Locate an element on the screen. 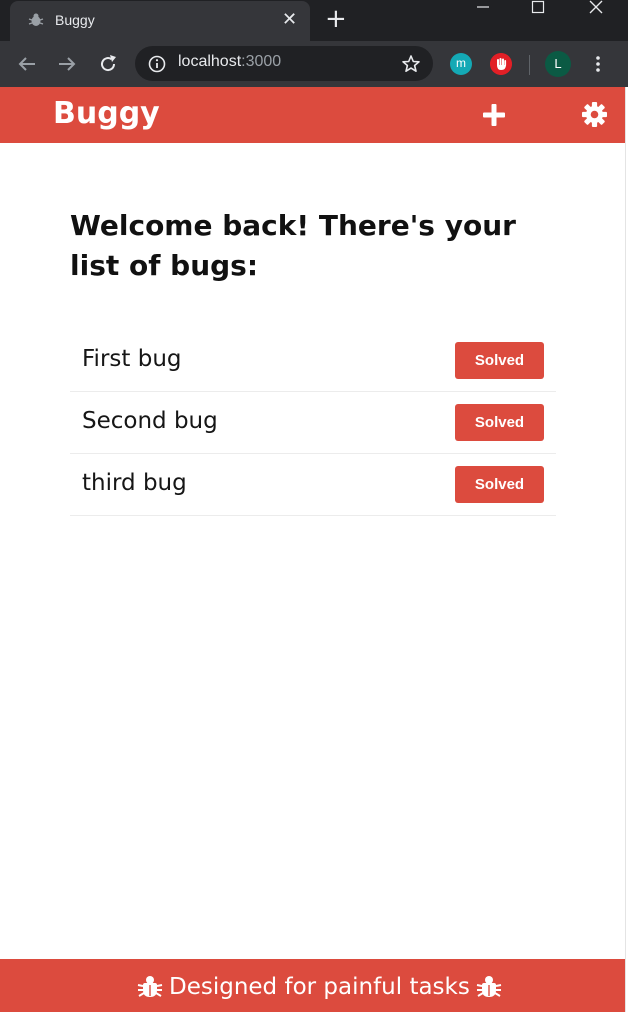 This screenshot has width=628, height=1012. window-maximize-icon is located at coordinates (538, 7).